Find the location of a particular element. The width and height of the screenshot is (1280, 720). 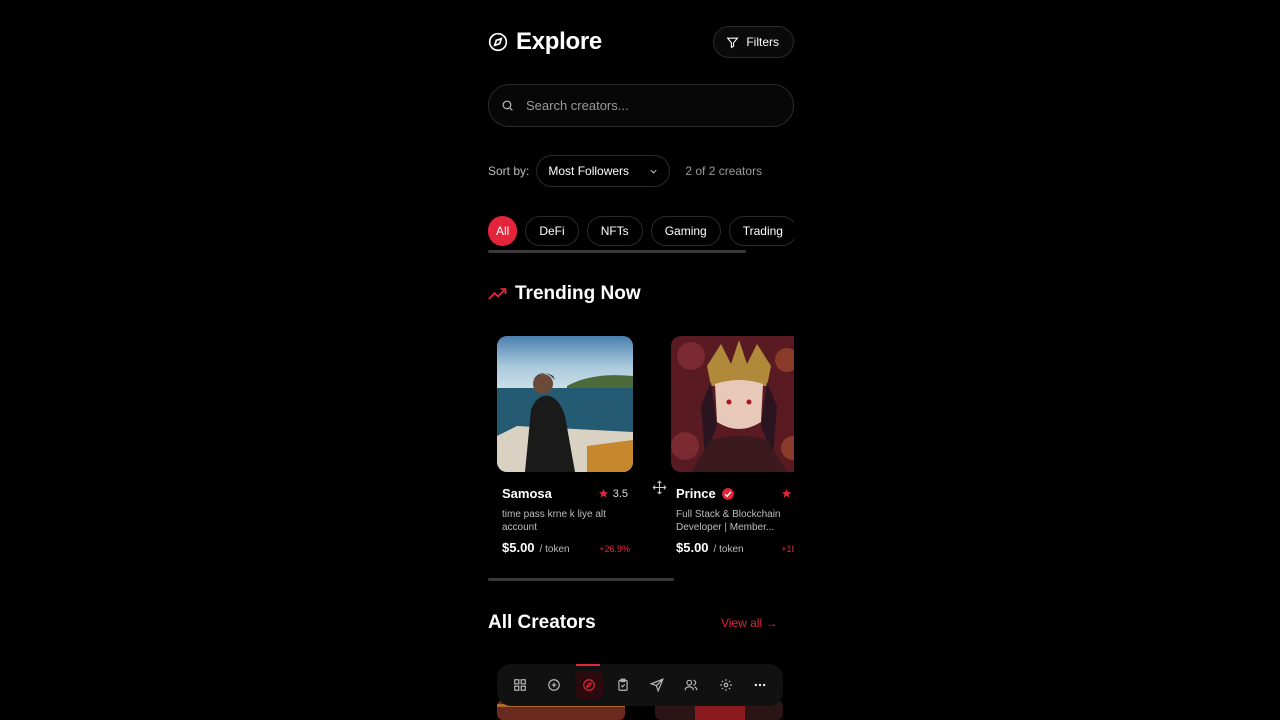

sort-select: Most Followers is located at coordinates (603, 171).